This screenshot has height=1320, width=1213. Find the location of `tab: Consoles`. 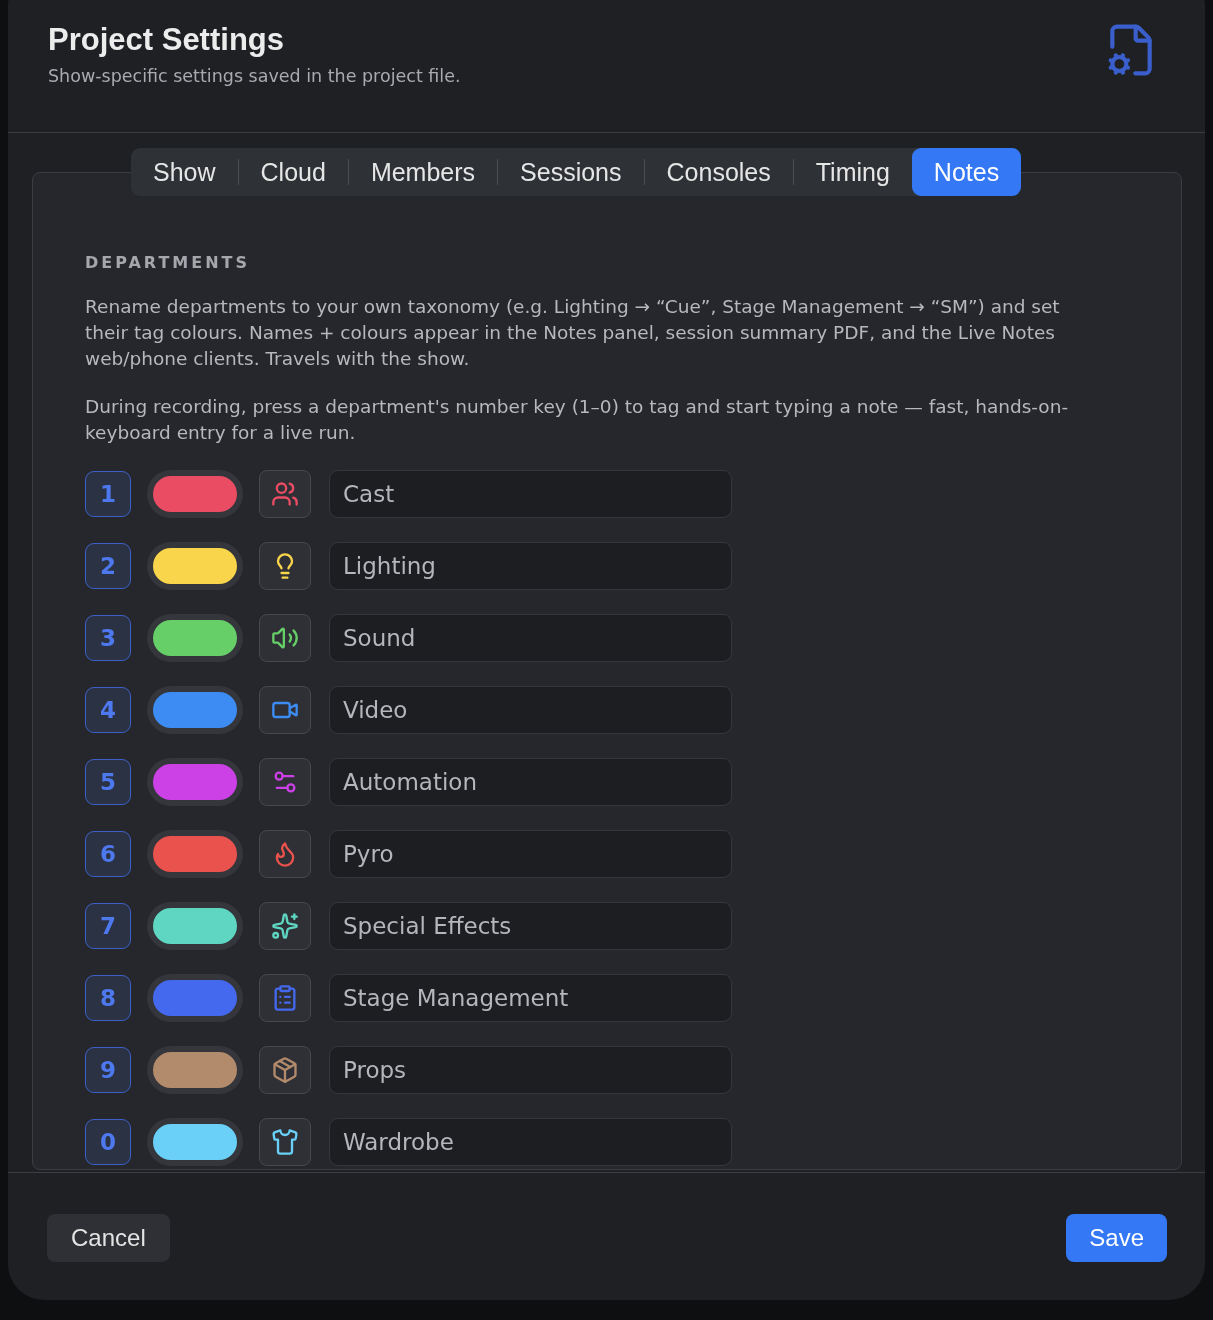

tab: Consoles is located at coordinates (718, 172).